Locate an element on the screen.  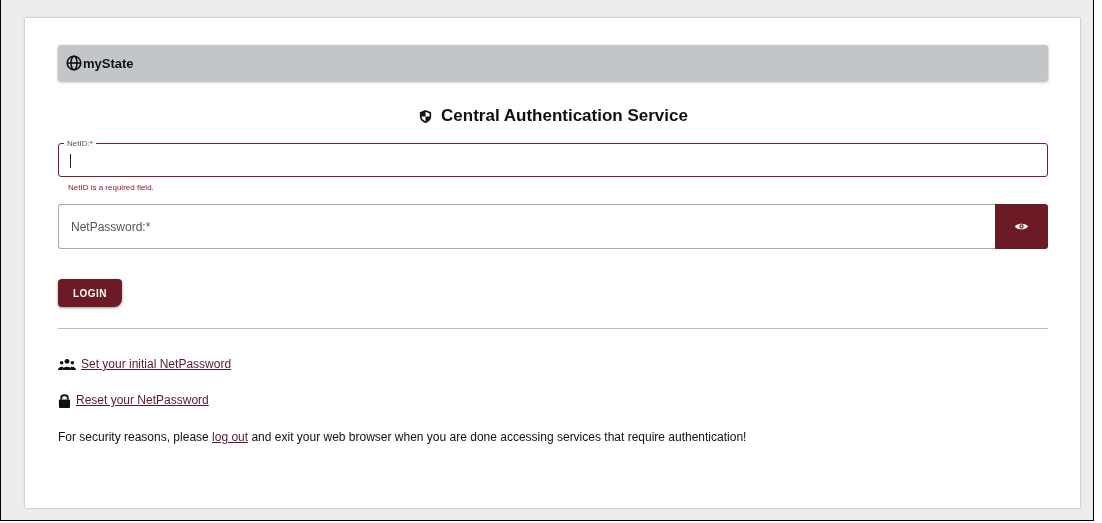
login-button: LOGIN is located at coordinates (90, 293).